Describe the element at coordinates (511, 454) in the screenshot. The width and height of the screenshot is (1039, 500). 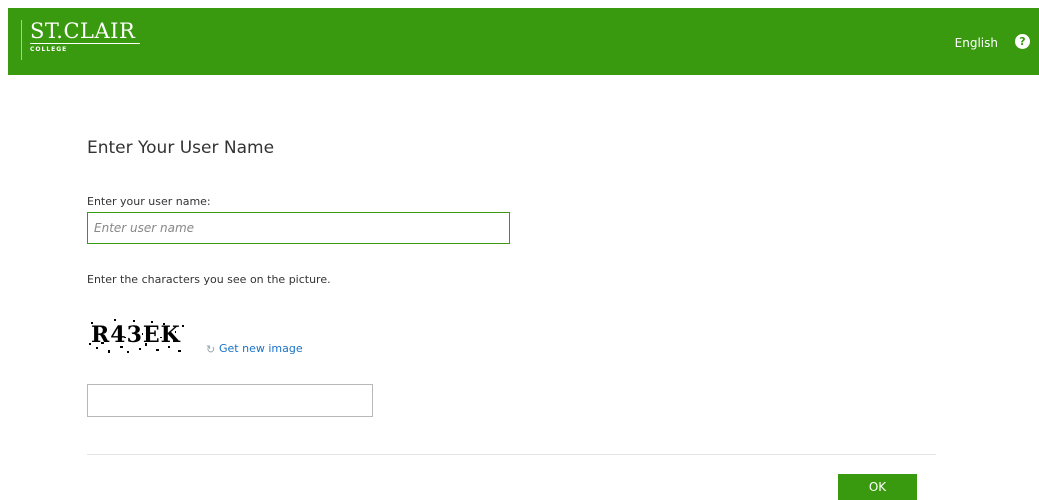
I see `divider` at that location.